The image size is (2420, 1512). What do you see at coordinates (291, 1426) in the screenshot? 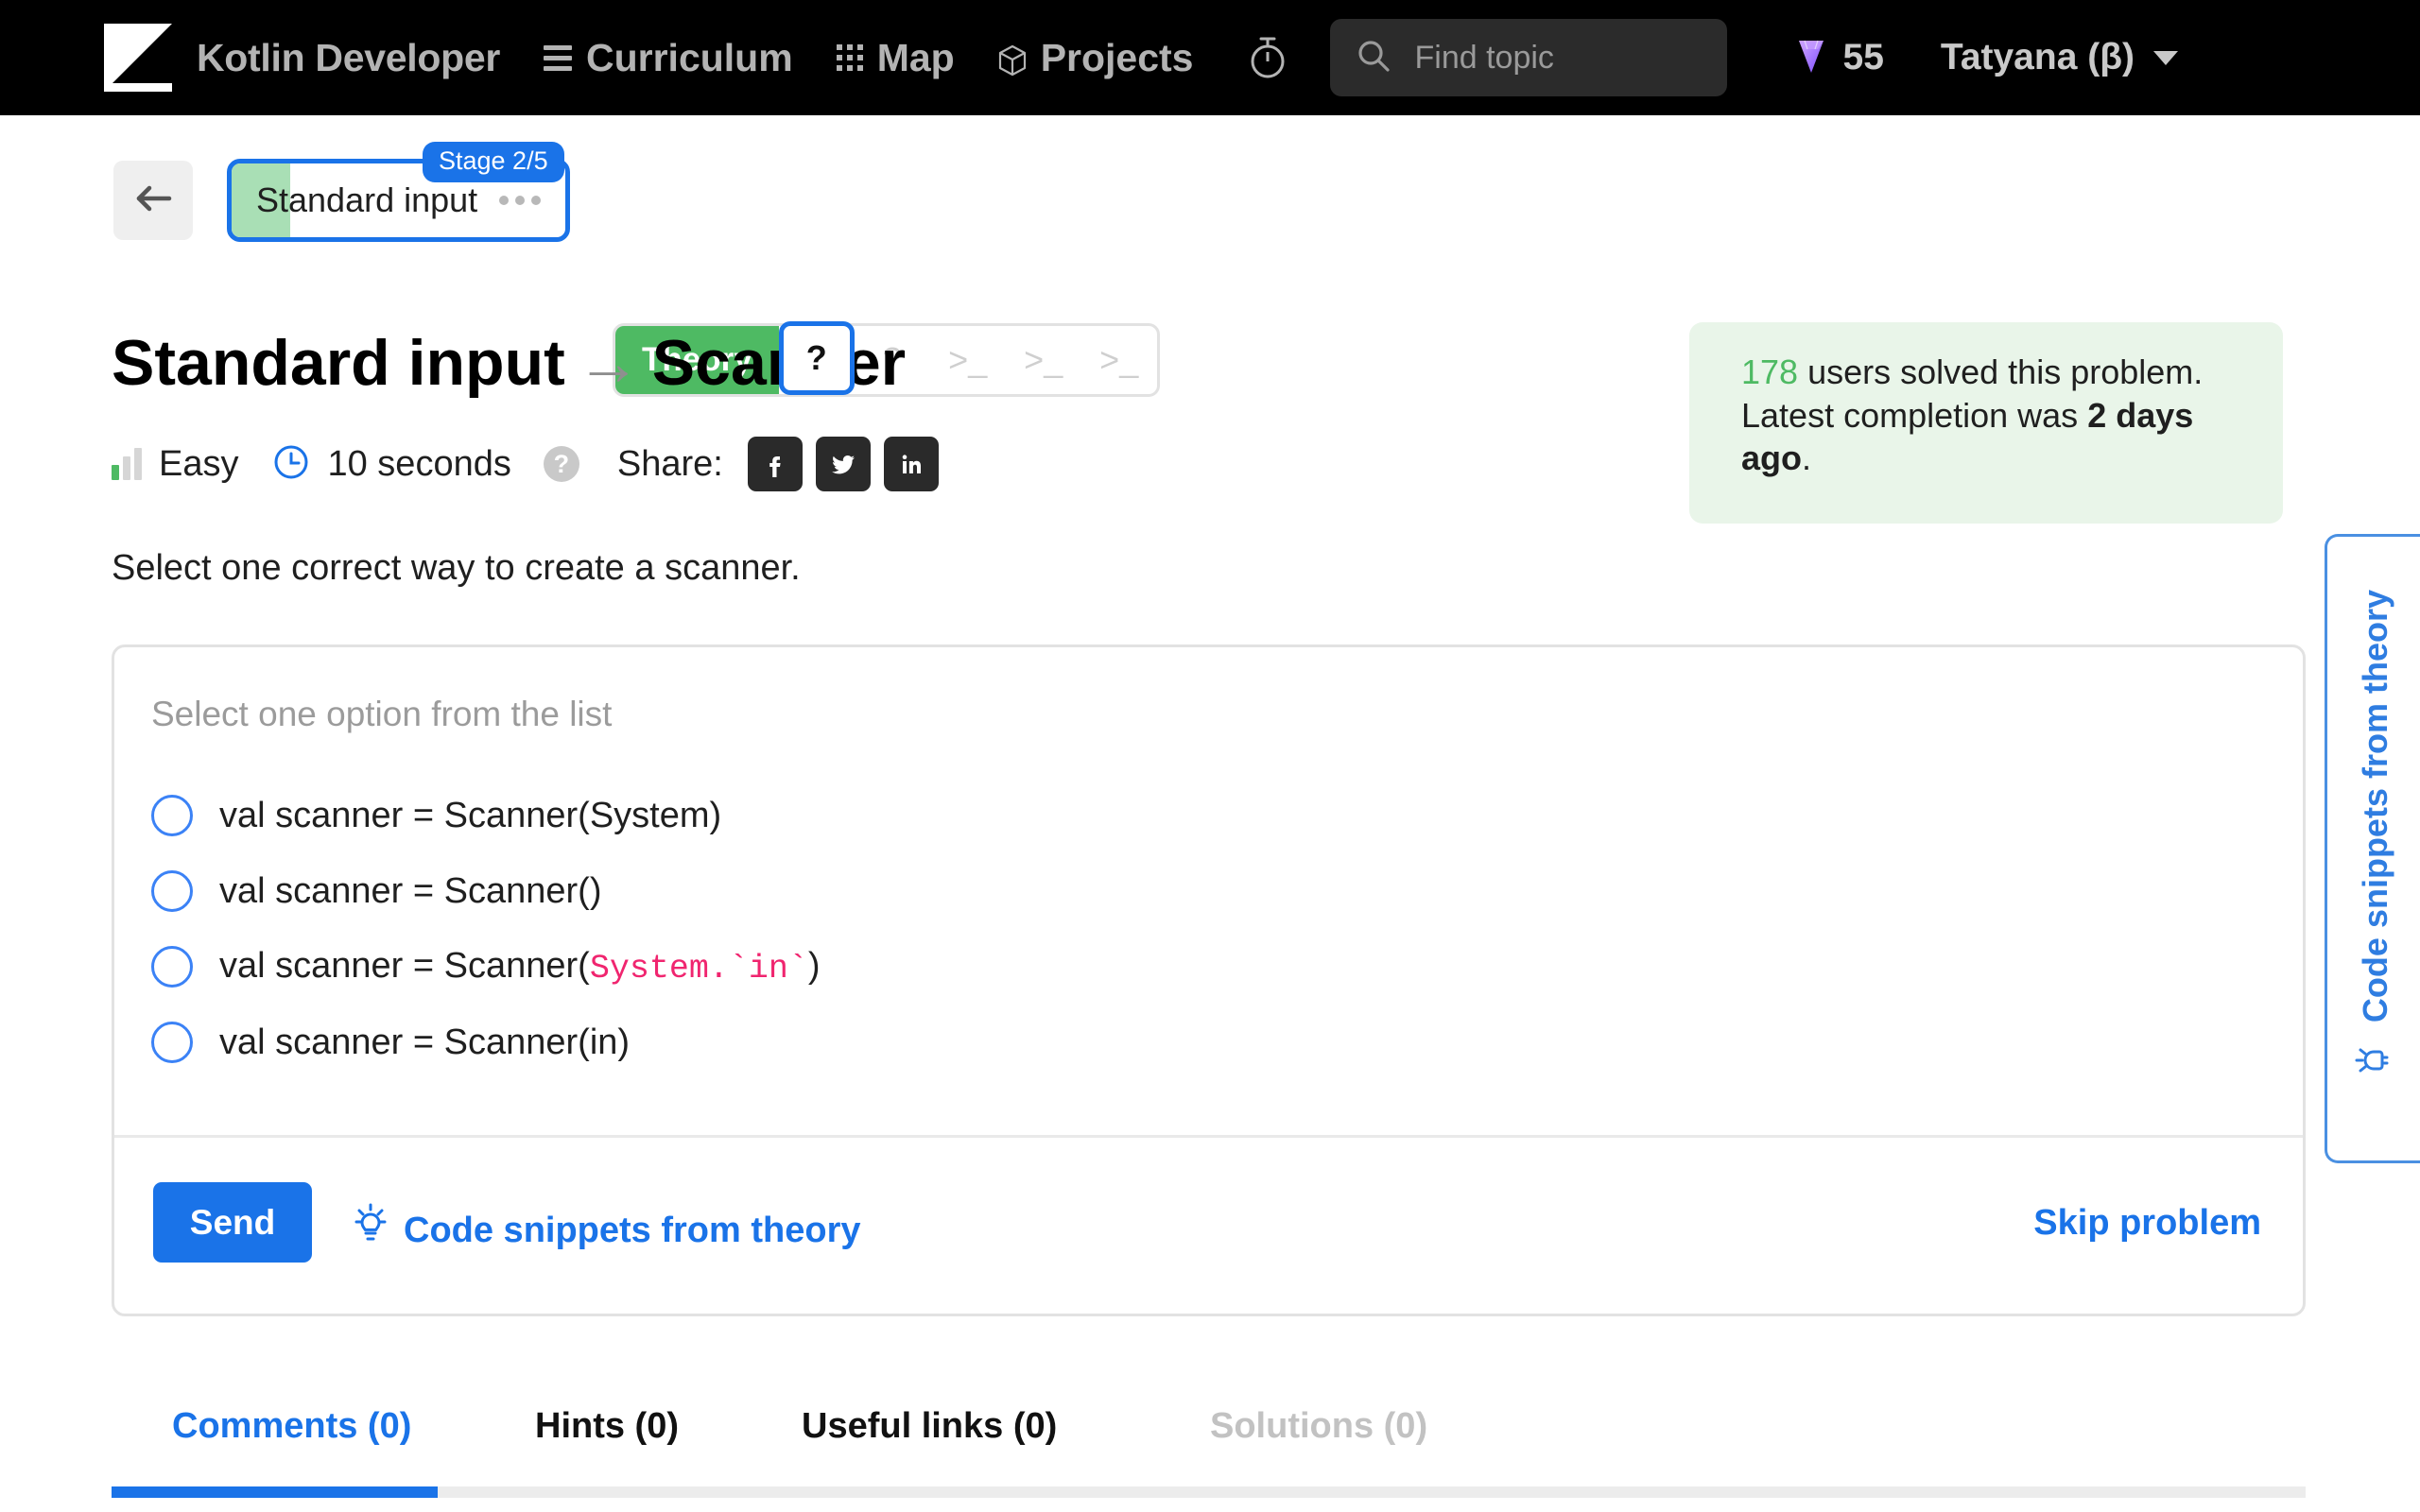
I see `tab-comments: Comments (0)` at bounding box center [291, 1426].